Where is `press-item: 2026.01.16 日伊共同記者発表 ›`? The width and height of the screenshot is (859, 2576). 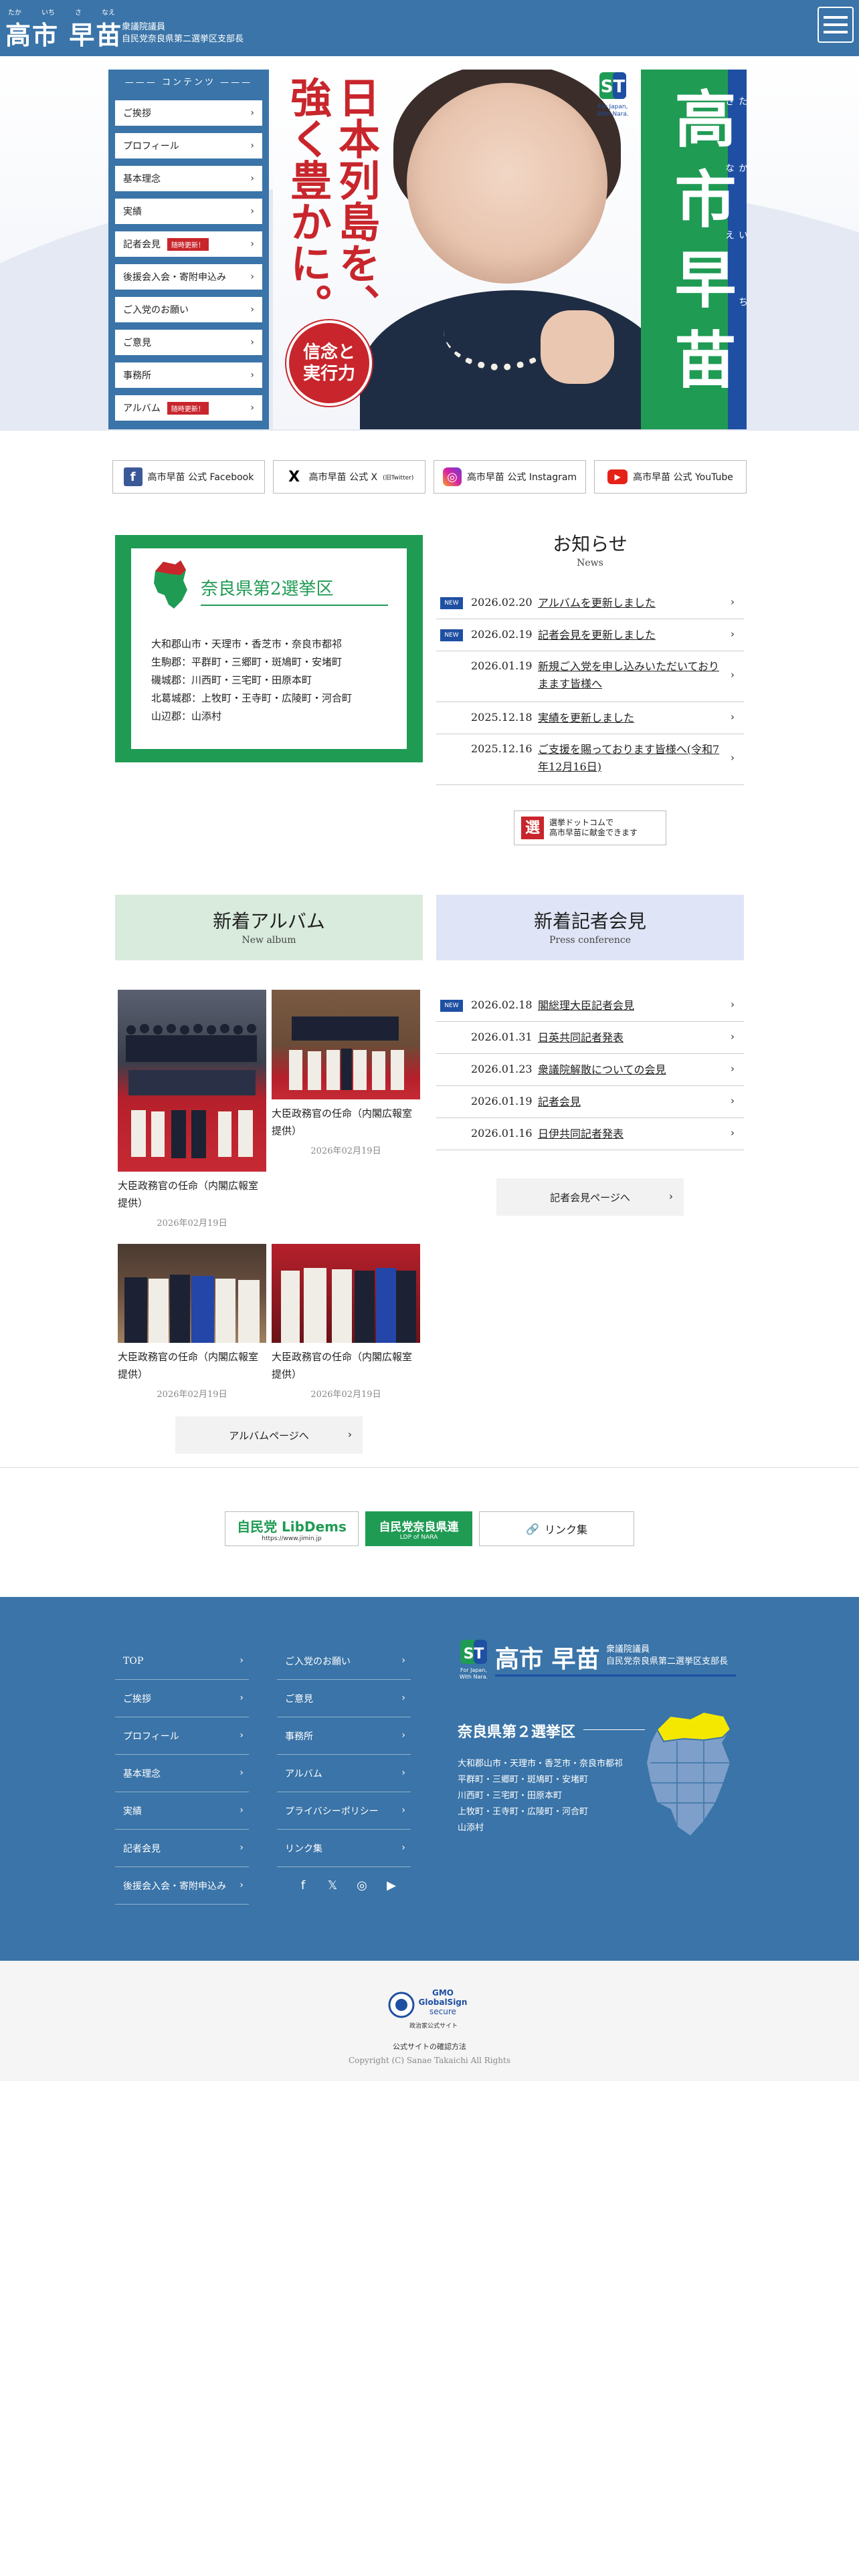
press-item: 2026.01.16 日伊共同記者発表 › is located at coordinates (590, 1134).